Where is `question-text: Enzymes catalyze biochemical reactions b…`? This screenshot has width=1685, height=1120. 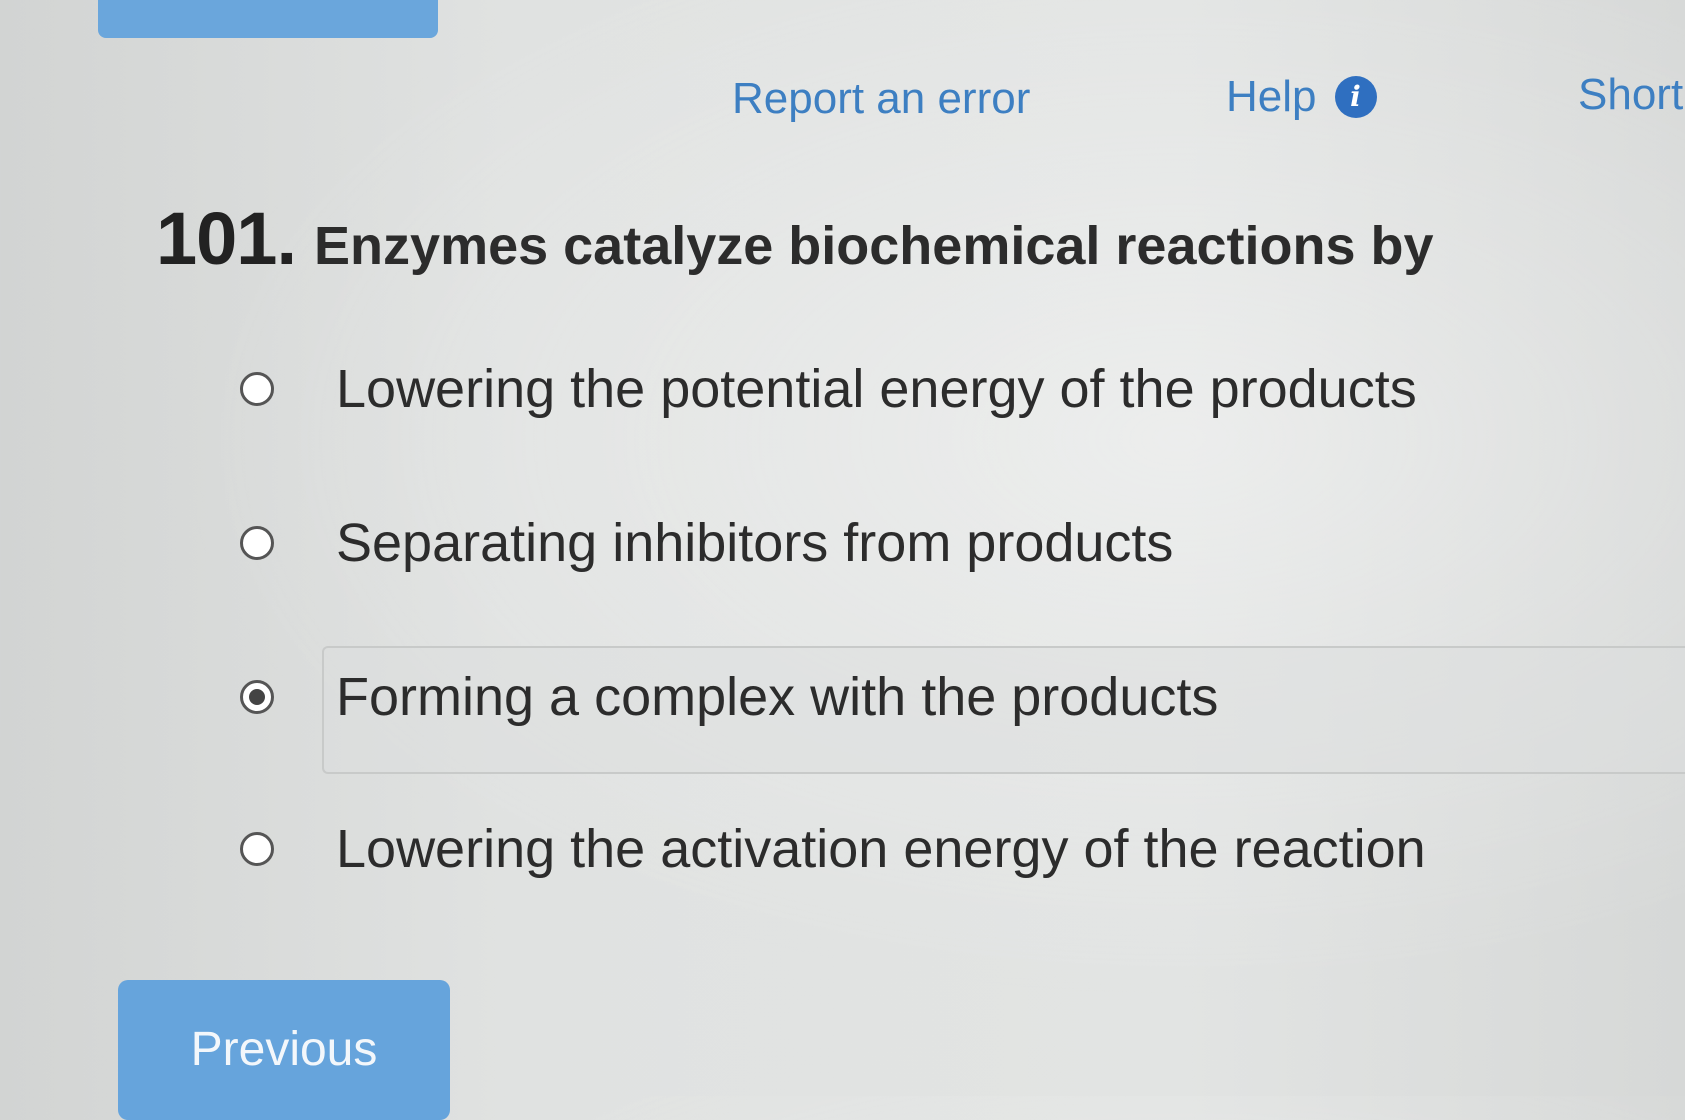
question-text: Enzymes catalyze biochemical reactions b… is located at coordinates (874, 246).